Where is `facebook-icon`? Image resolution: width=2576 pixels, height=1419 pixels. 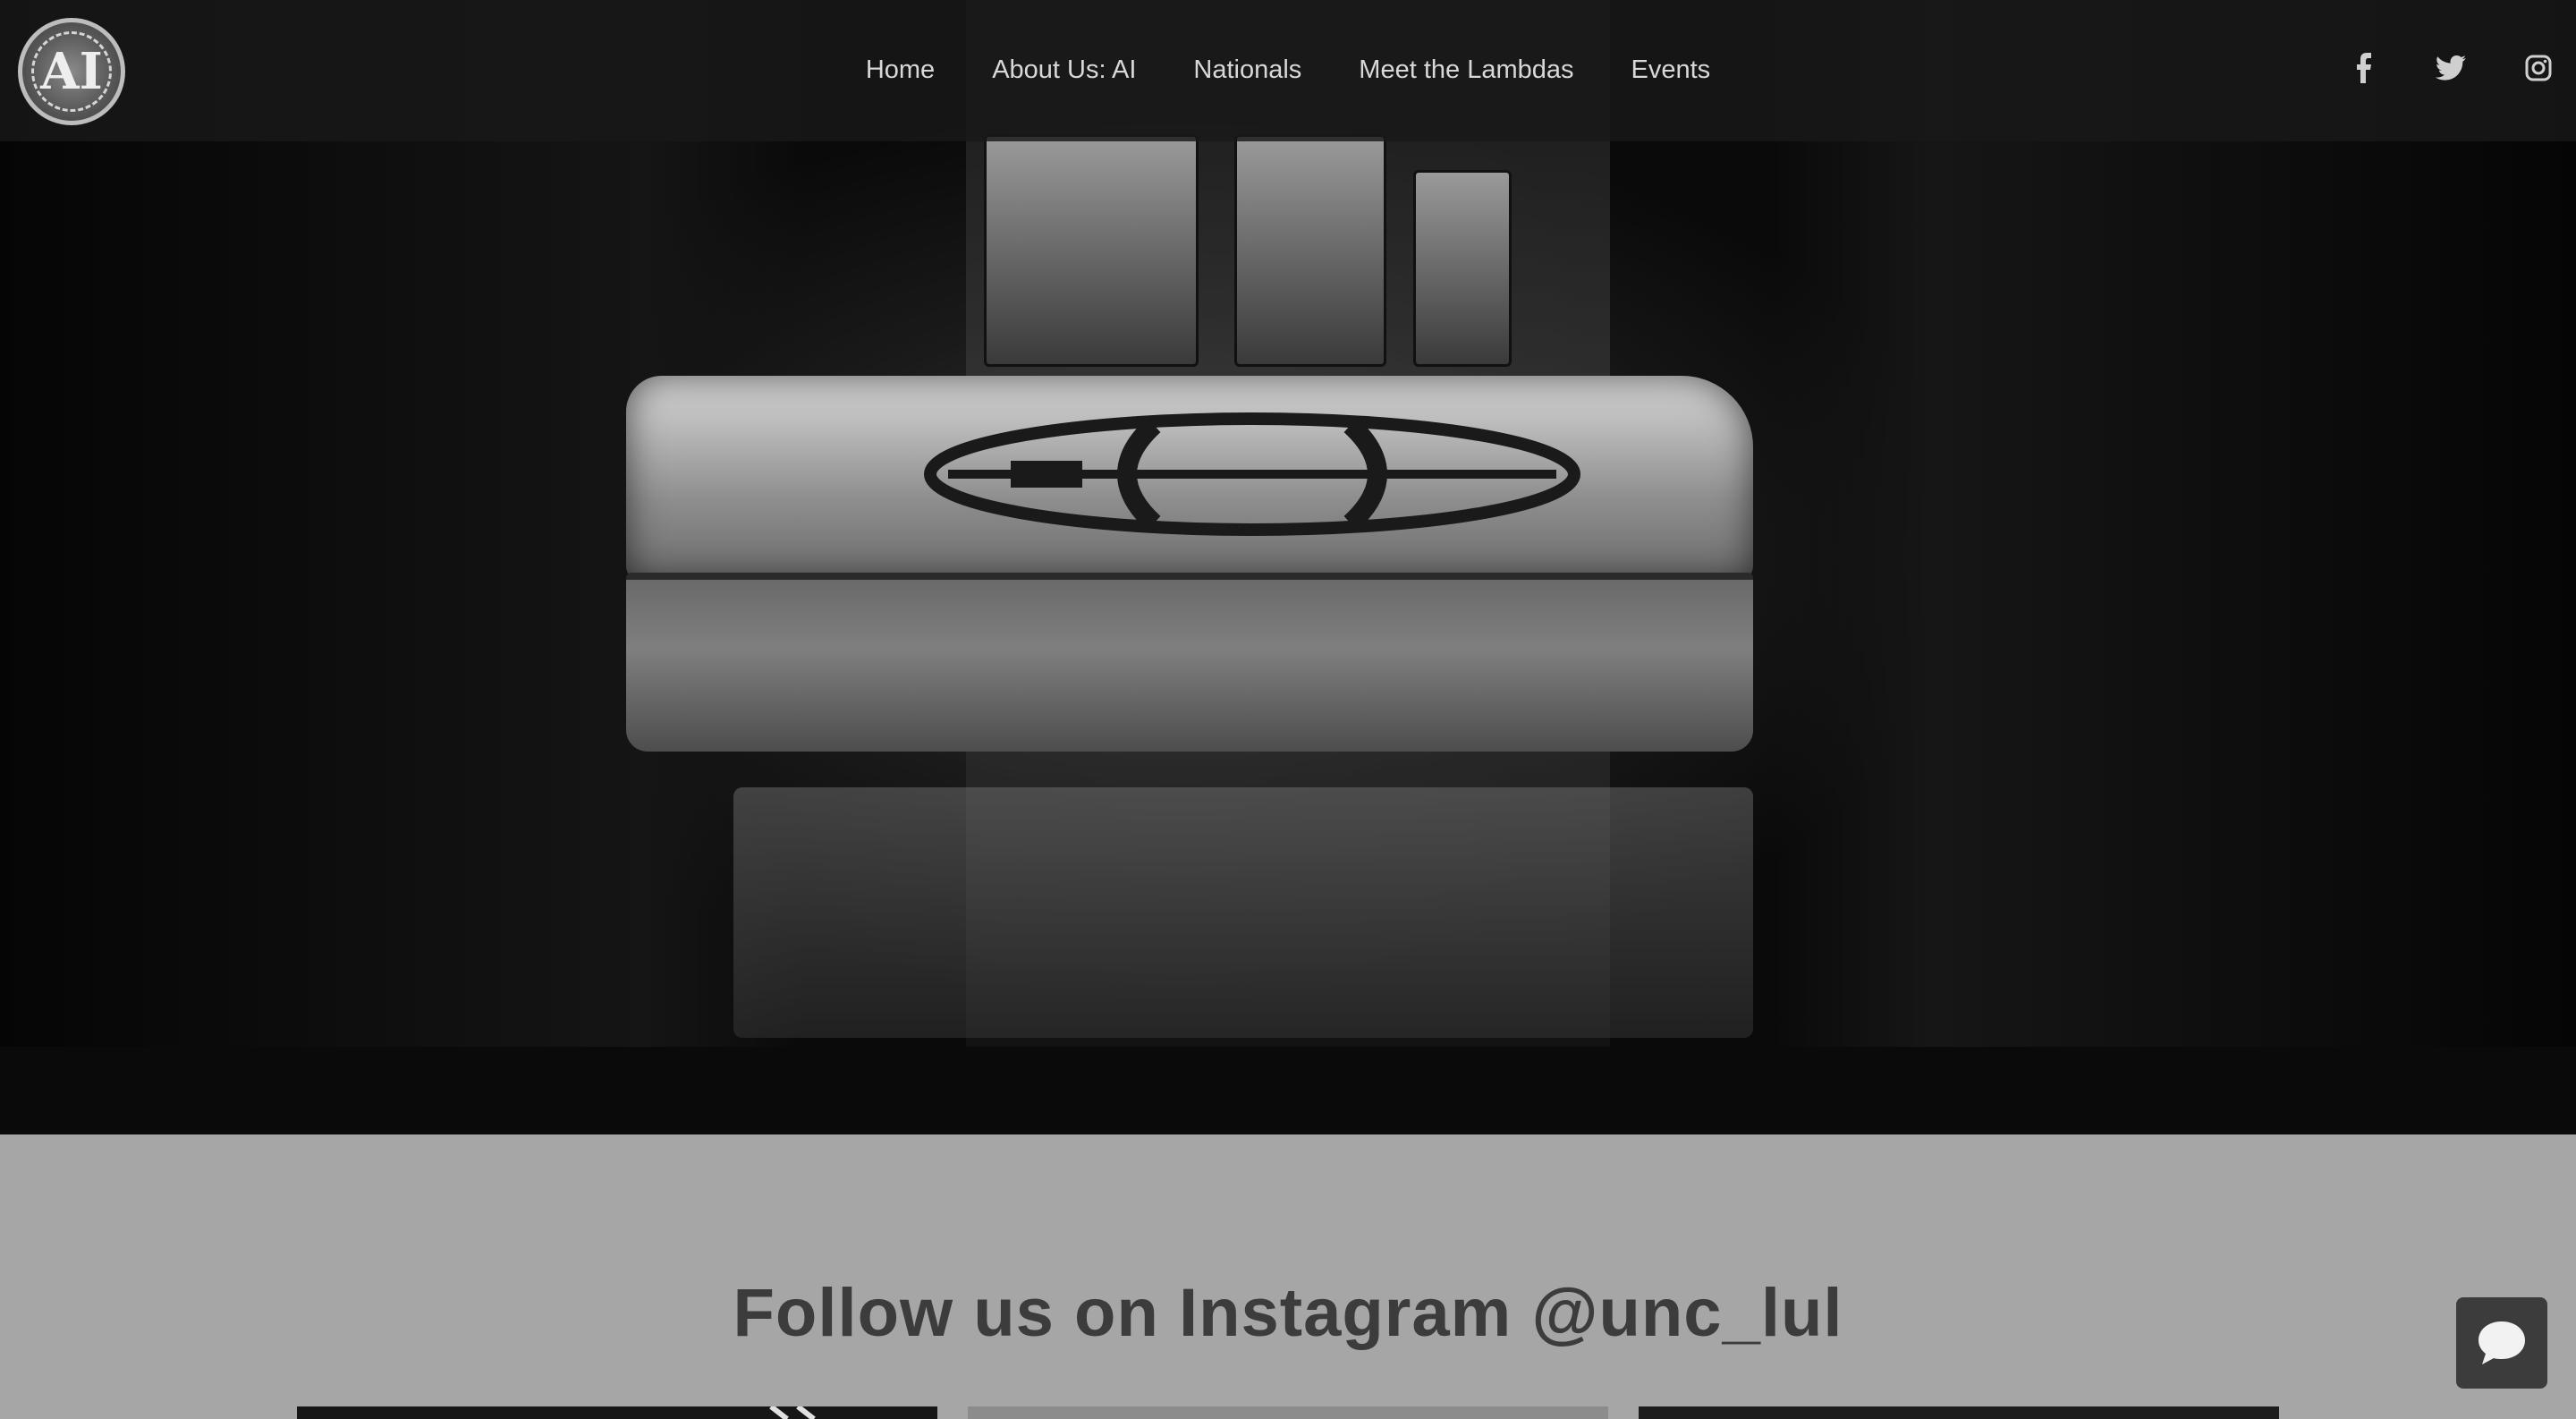
facebook-icon is located at coordinates (2363, 68).